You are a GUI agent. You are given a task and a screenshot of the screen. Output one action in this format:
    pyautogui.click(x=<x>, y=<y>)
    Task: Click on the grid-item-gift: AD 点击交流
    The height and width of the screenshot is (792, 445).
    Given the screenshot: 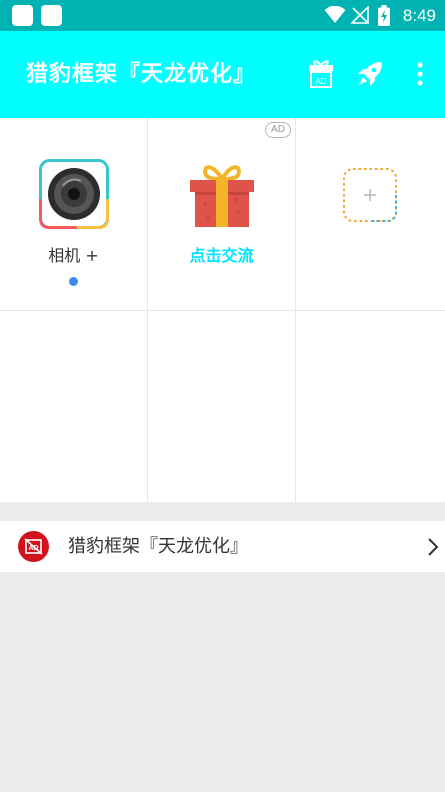 What is the action you would take?
    pyautogui.click(x=222, y=214)
    